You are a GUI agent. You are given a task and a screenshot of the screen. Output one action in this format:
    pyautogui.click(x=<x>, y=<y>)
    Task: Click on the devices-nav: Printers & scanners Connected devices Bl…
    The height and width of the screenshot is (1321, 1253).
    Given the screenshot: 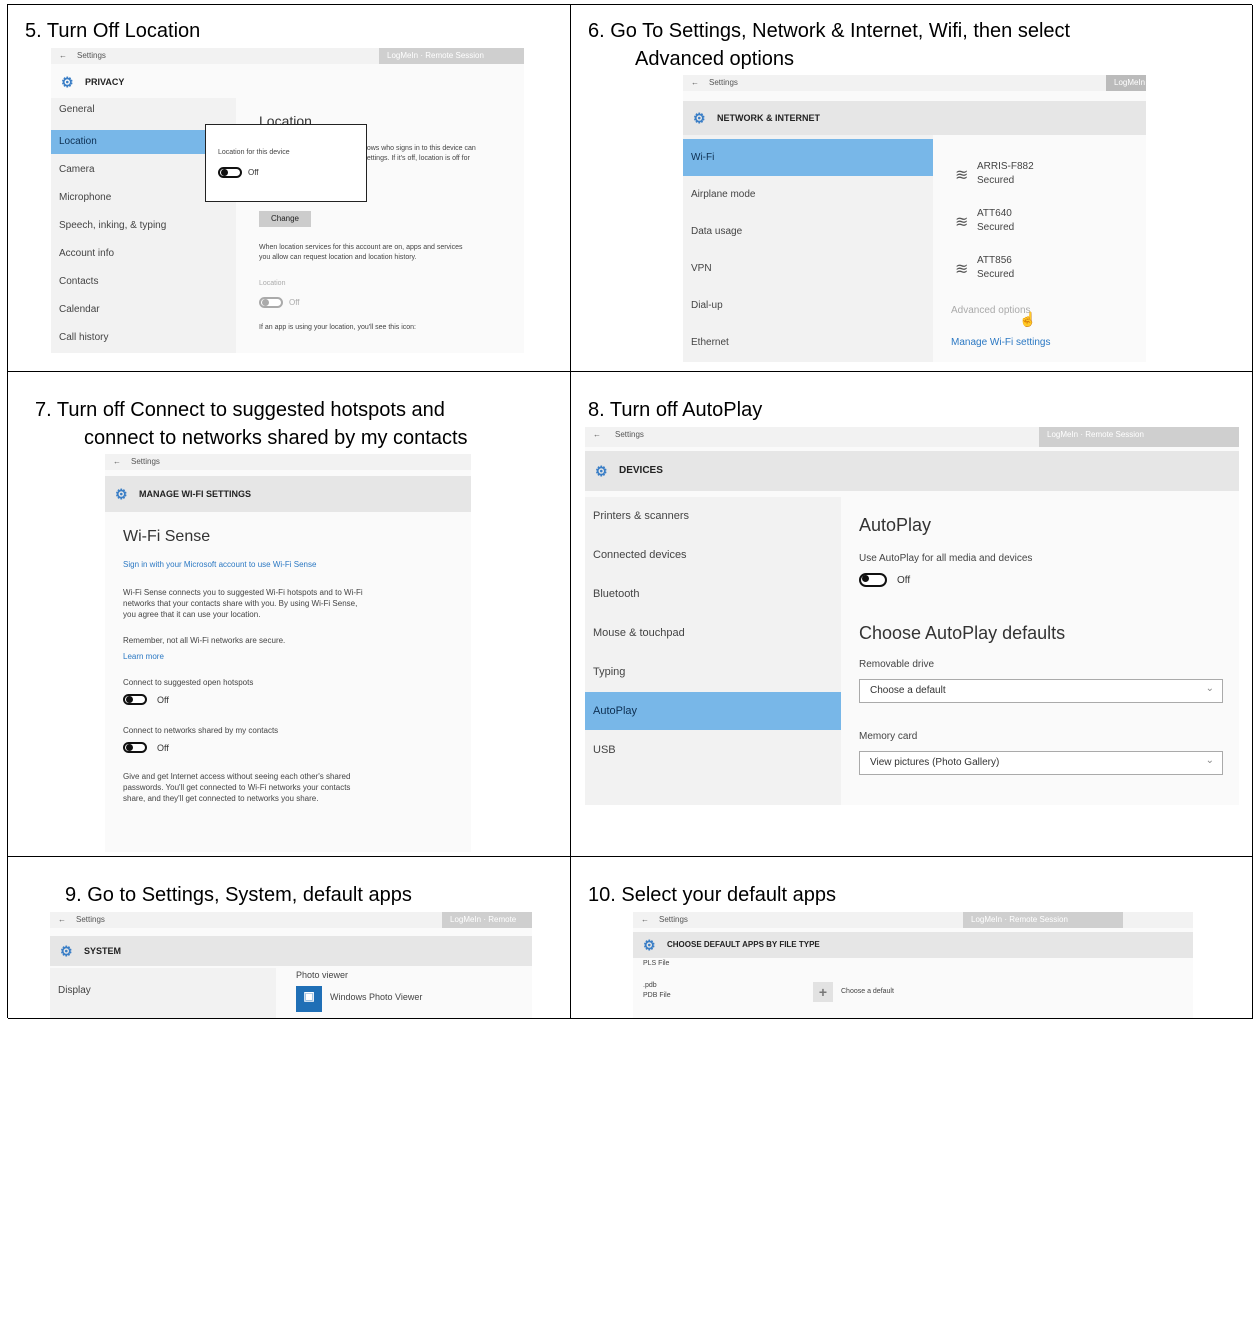 What is the action you would take?
    pyautogui.click(x=713, y=651)
    